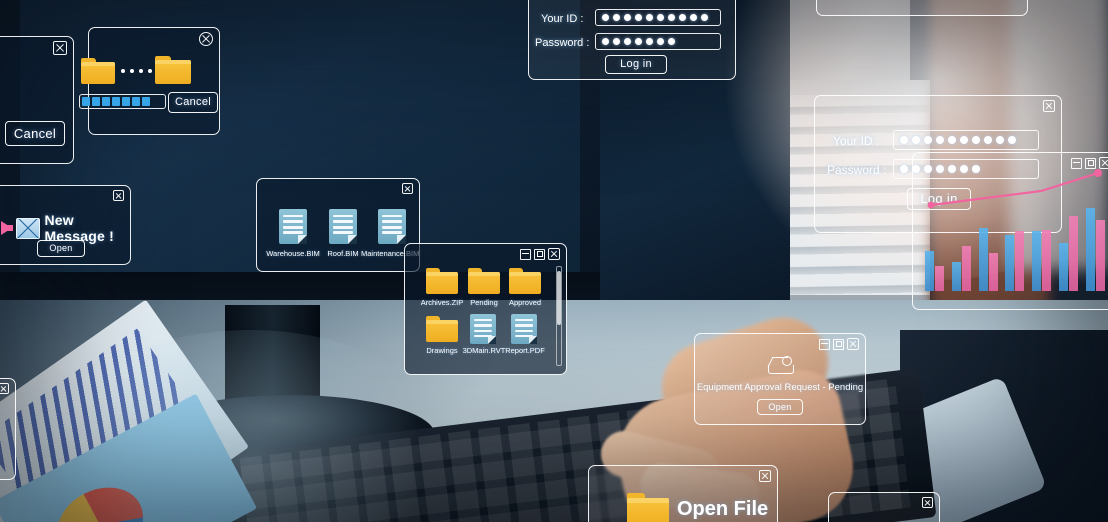 Image resolution: width=1108 pixels, height=522 pixels. I want to click on file-label: Approved, so click(525, 302).